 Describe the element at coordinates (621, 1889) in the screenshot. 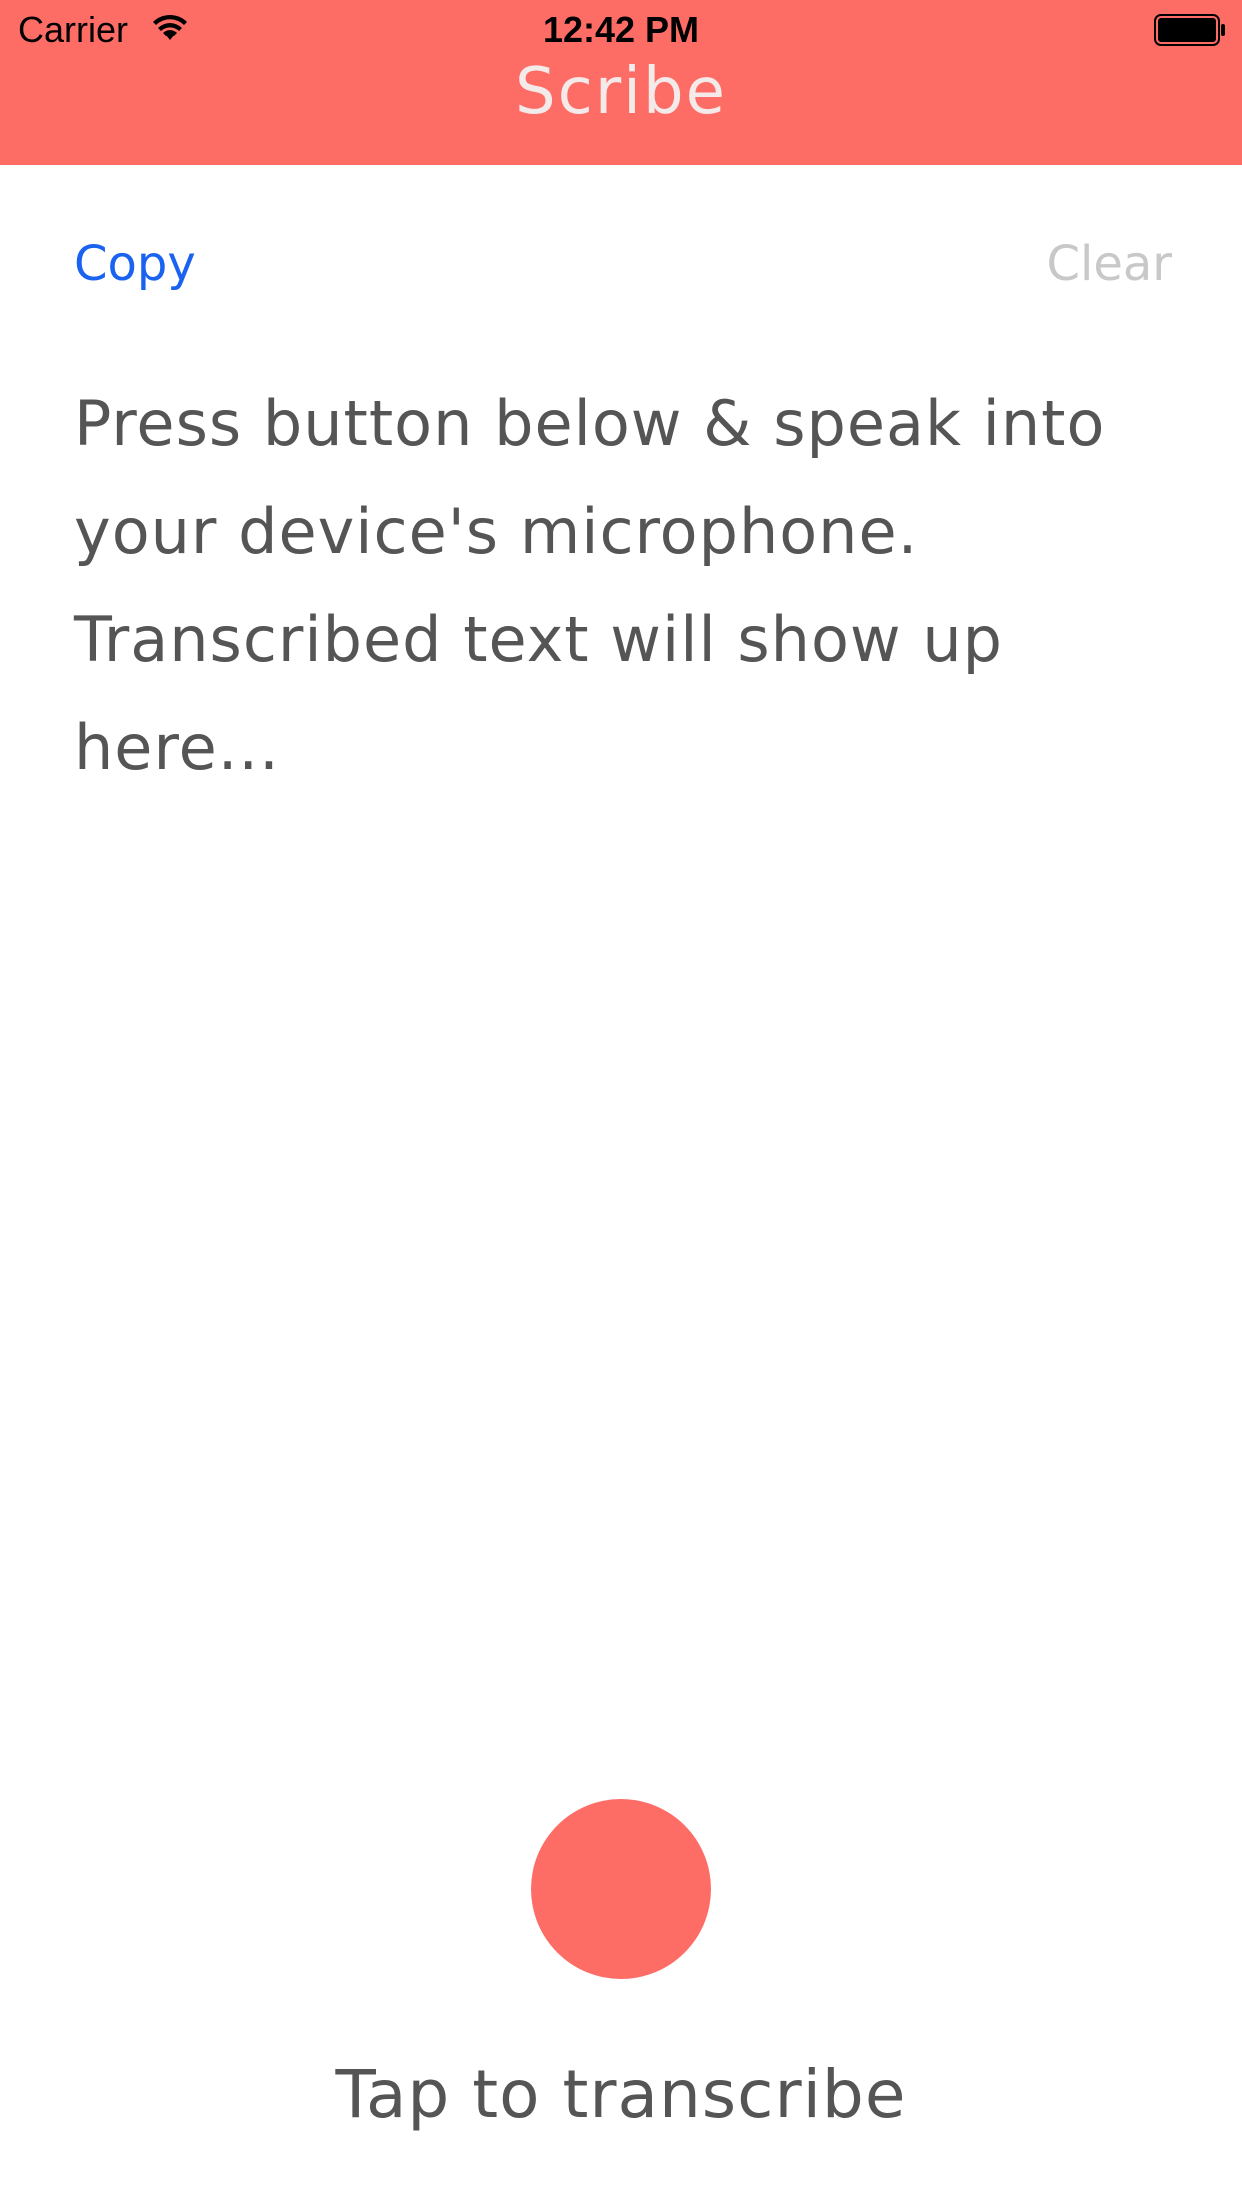

I see `record-button` at that location.